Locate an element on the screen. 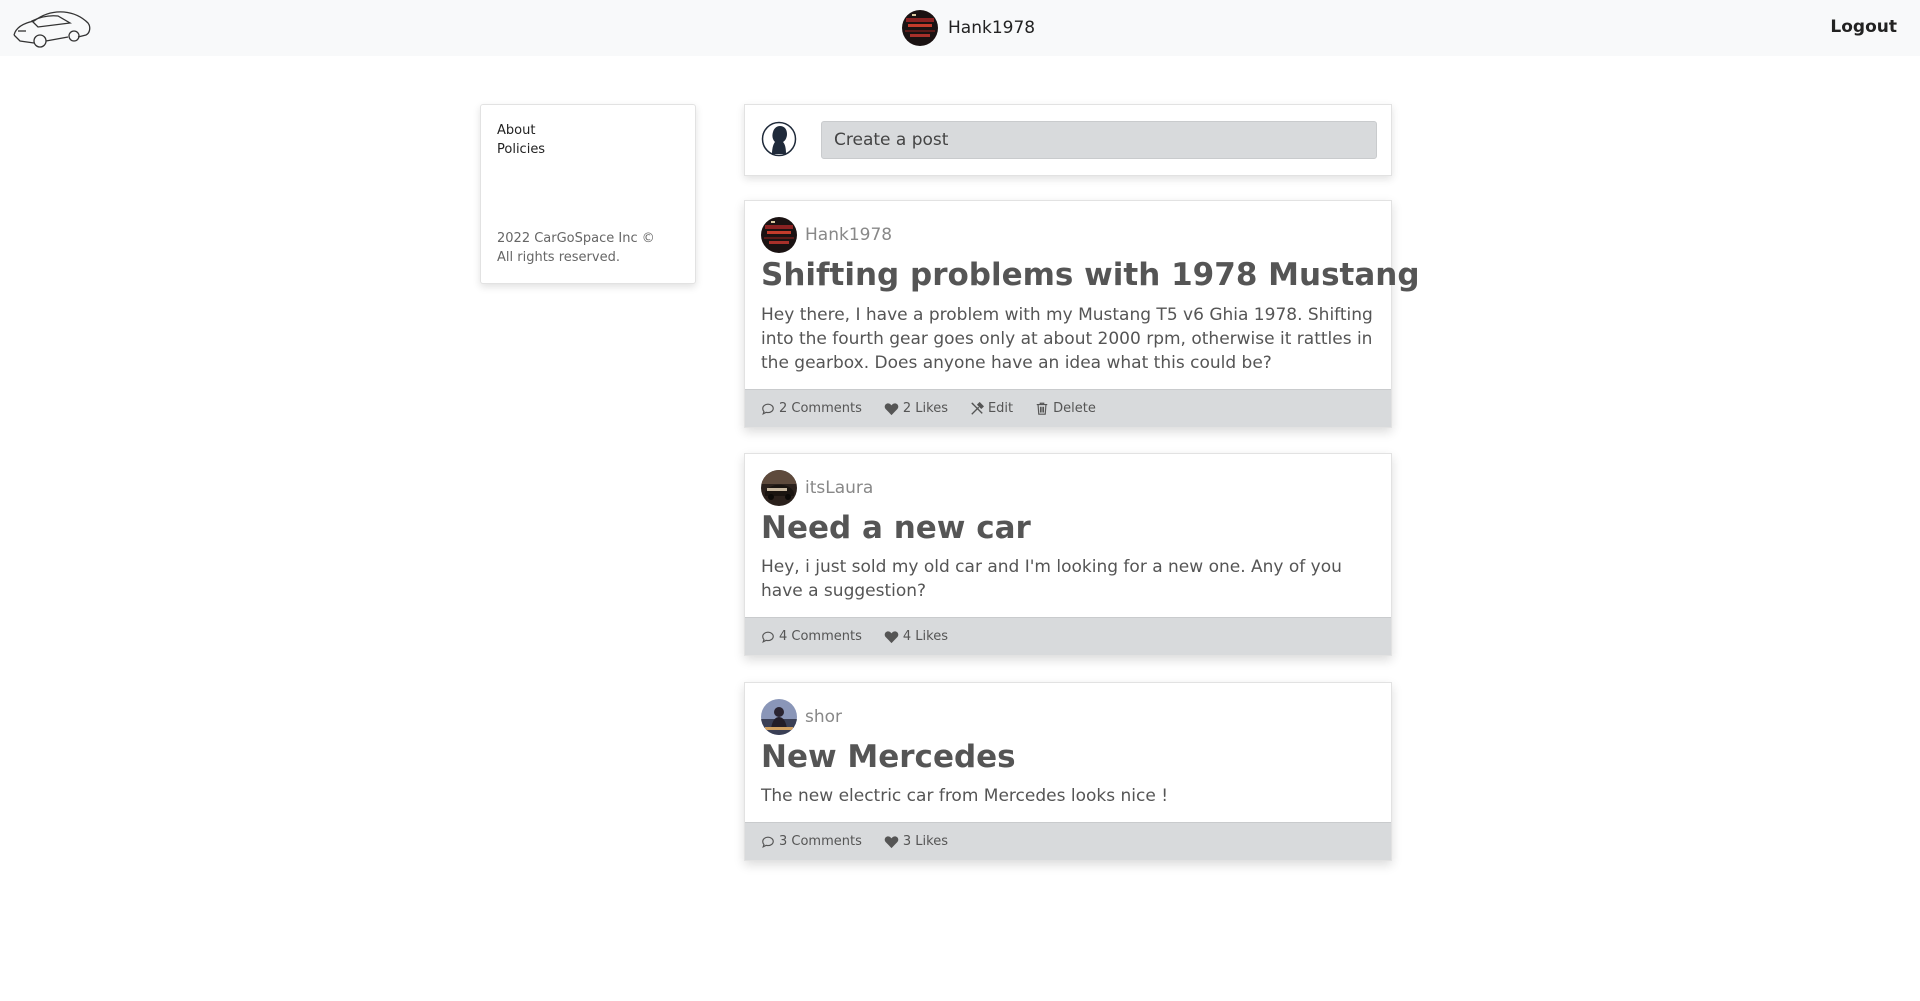 The image size is (1920, 1001). post-title: New Mercedes is located at coordinates (888, 757).